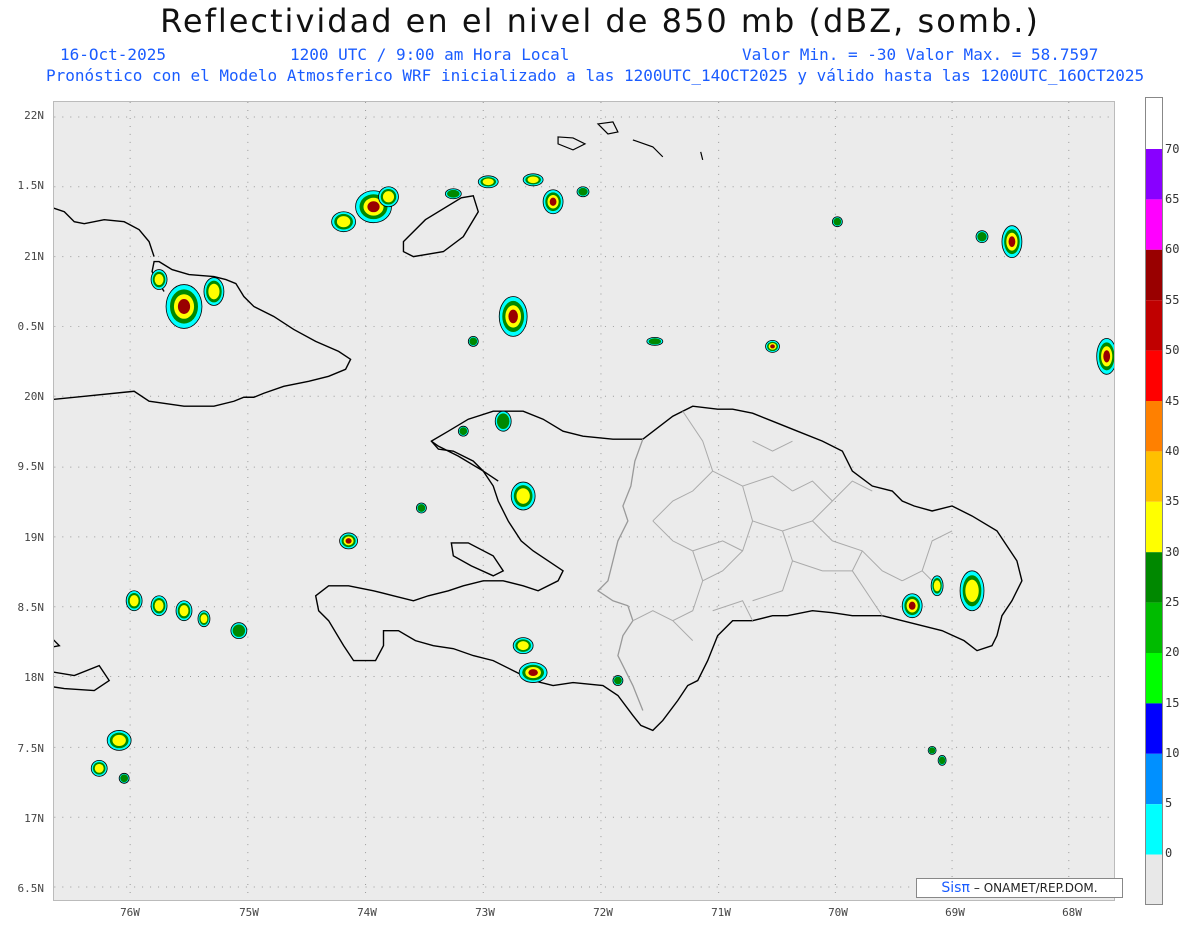  Describe the element at coordinates (31, 607) in the screenshot. I see `lat-label: 8.5N` at that location.